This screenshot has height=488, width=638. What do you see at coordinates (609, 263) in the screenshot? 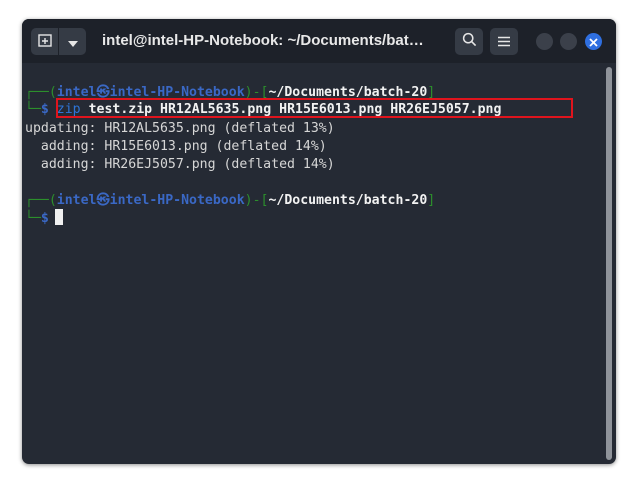
I see `scrollbar` at bounding box center [609, 263].